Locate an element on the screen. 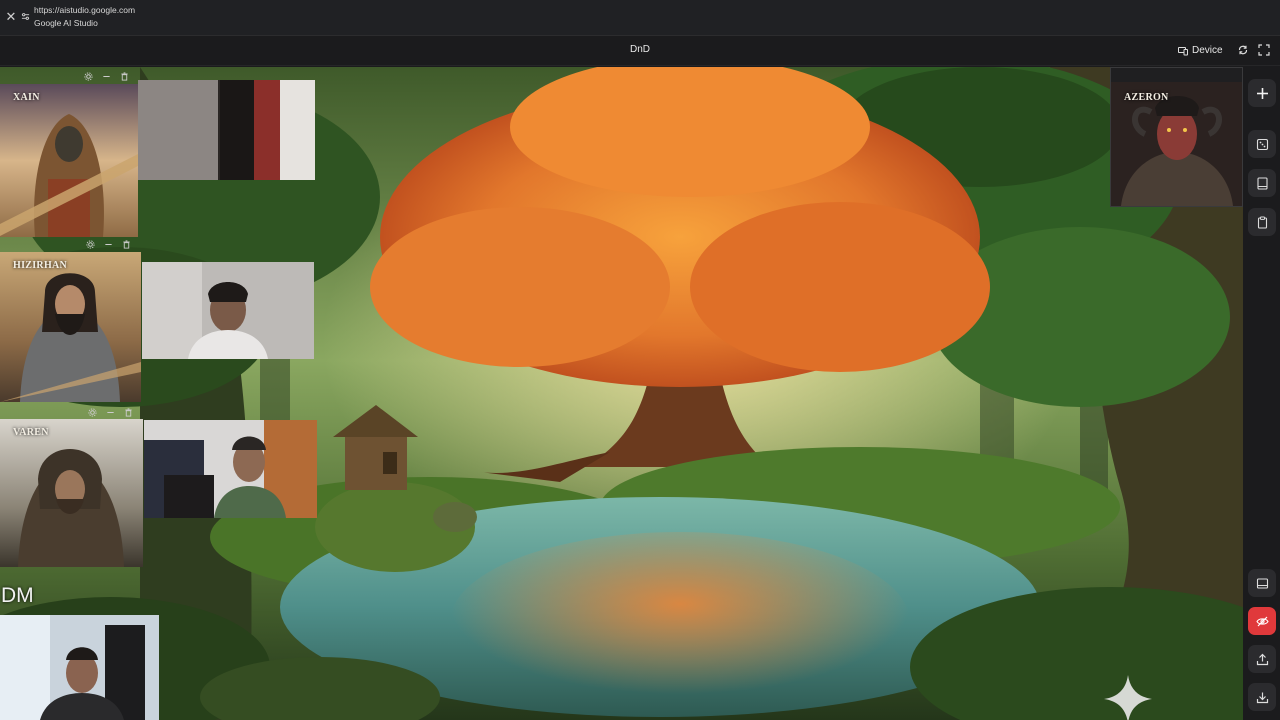 The height and width of the screenshot is (720, 1280). dm-webcam is located at coordinates (79, 667).